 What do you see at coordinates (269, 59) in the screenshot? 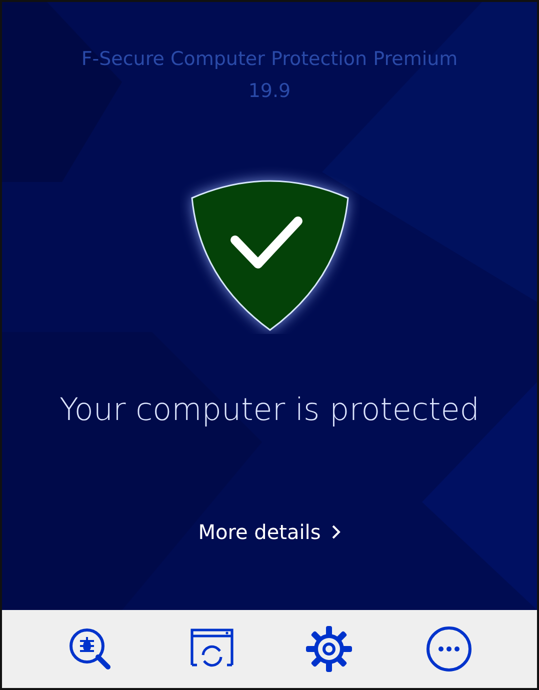
I see `app-title: F-Secure Computer Protection Premium` at bounding box center [269, 59].